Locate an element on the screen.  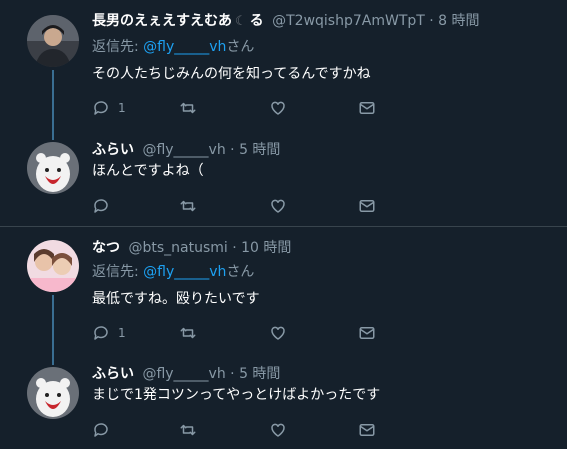
tweet-header: なつ @bts_natusmi · 10 時間 is located at coordinates (191, 248).